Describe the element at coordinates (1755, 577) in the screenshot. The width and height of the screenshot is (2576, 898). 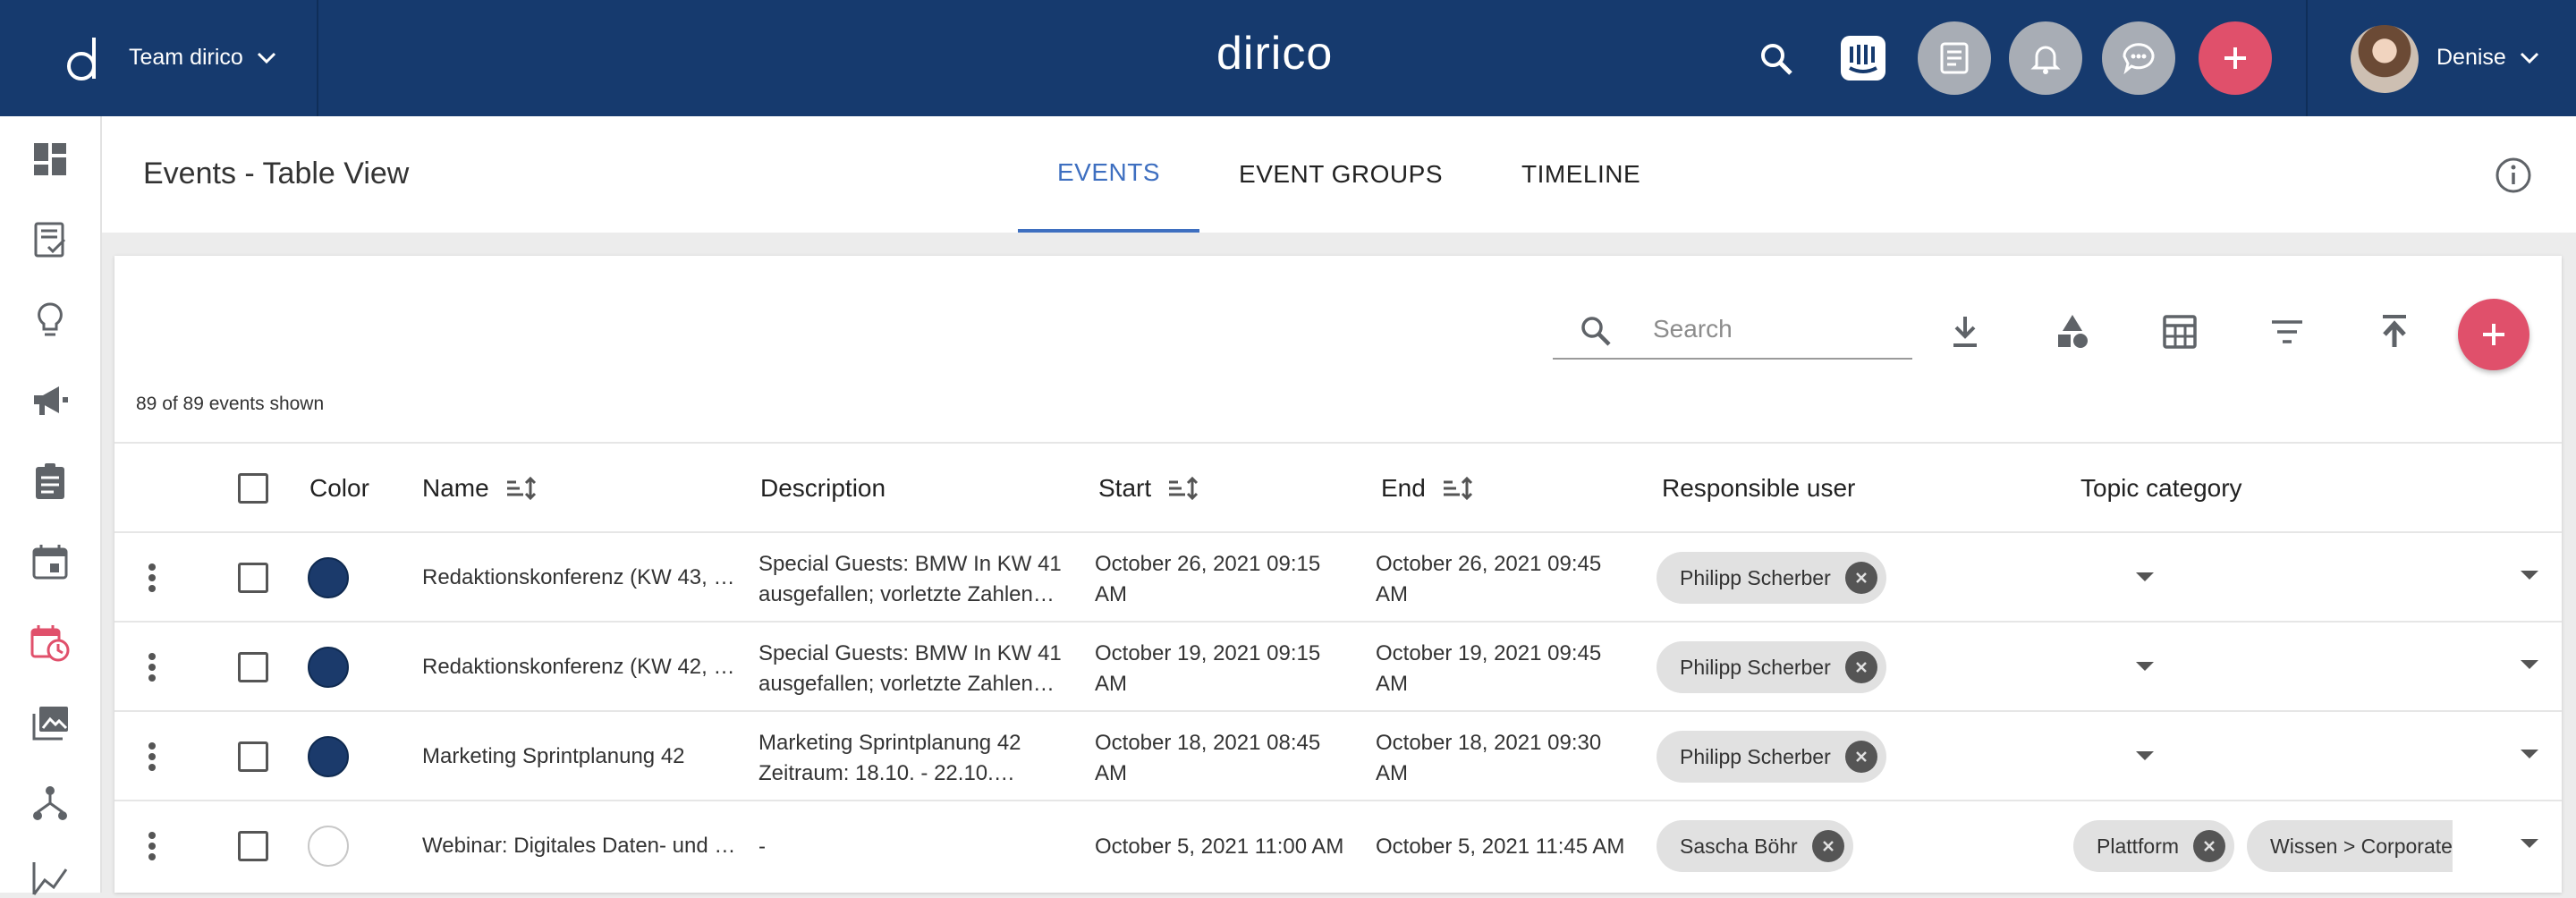
I see `user-chip-label: Philipp Scherber` at that location.